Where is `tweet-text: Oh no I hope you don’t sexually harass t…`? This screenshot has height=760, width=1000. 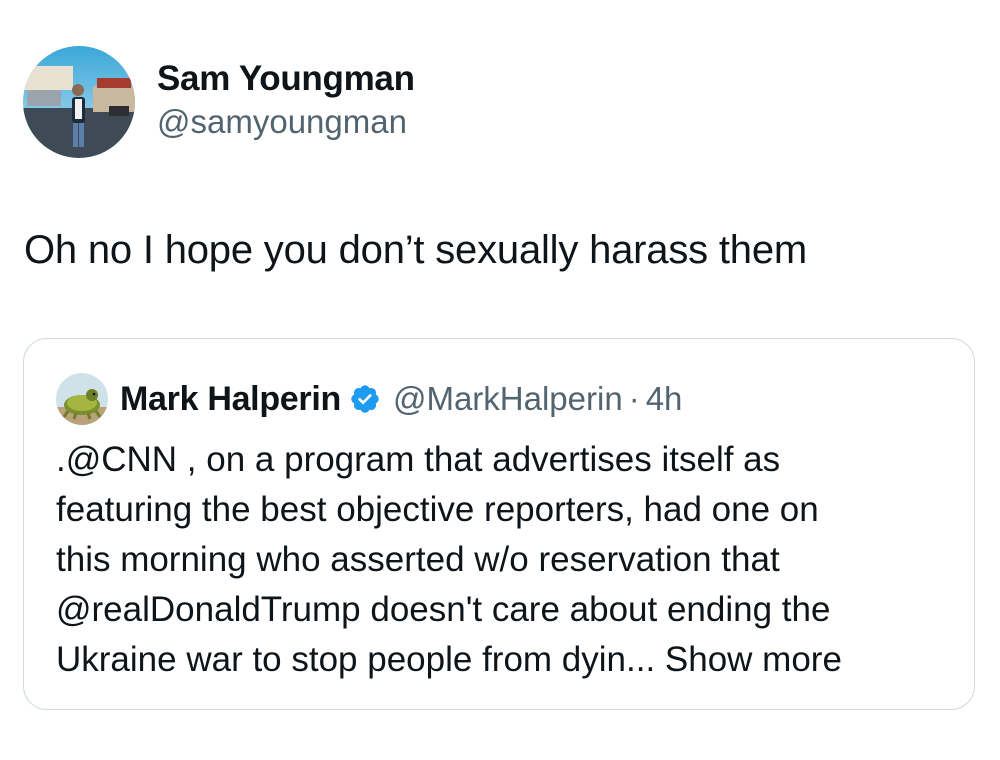 tweet-text: Oh no I hope you don’t sexually harass t… is located at coordinates (415, 250).